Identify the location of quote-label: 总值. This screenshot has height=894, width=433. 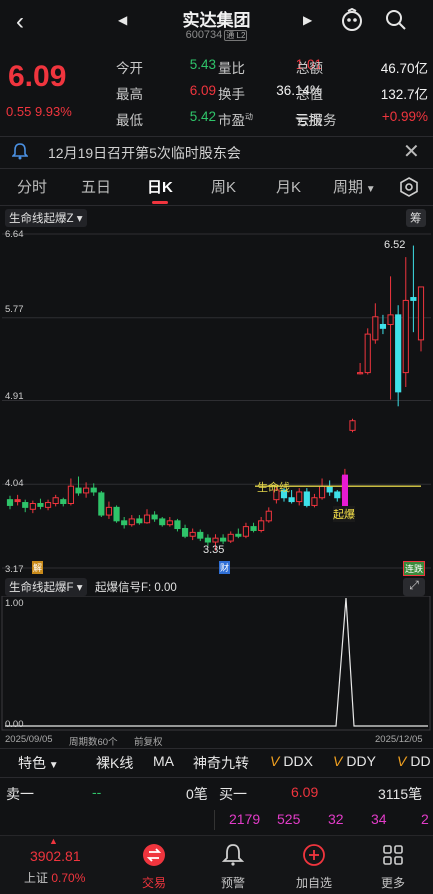
(309, 94).